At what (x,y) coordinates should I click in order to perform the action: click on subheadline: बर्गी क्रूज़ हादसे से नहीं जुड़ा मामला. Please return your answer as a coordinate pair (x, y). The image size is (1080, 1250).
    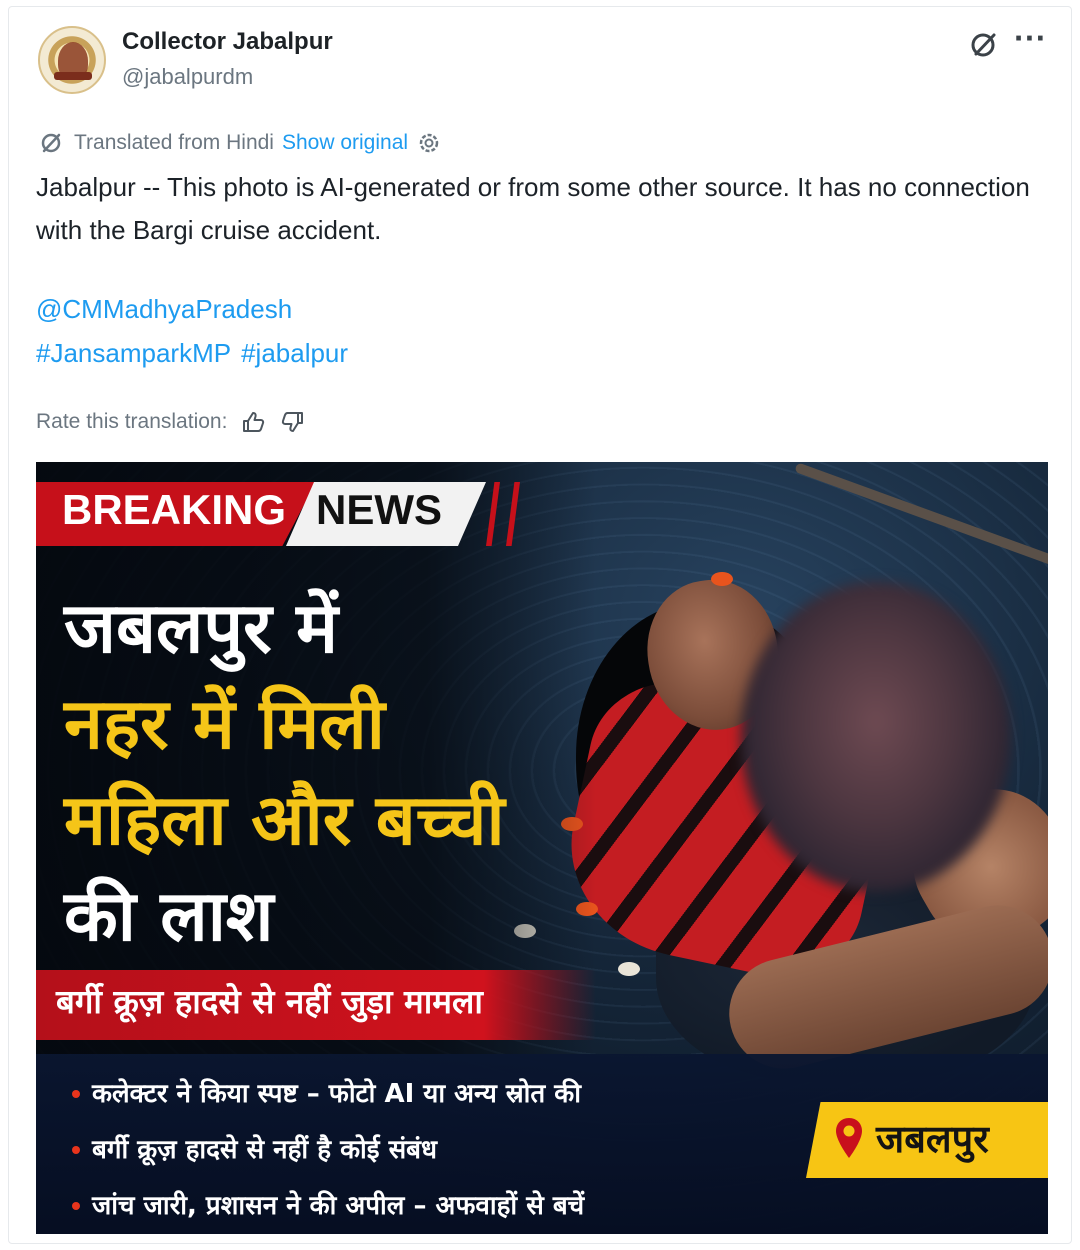
    Looking at the image, I should click on (269, 1001).